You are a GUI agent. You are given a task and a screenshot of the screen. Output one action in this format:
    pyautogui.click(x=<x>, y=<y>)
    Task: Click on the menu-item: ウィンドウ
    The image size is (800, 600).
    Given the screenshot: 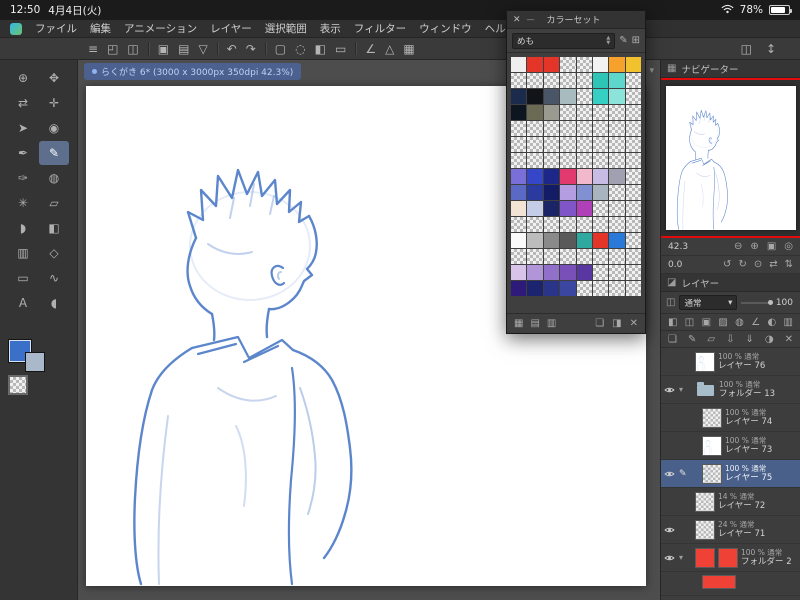 What is the action you would take?
    pyautogui.click(x=445, y=28)
    